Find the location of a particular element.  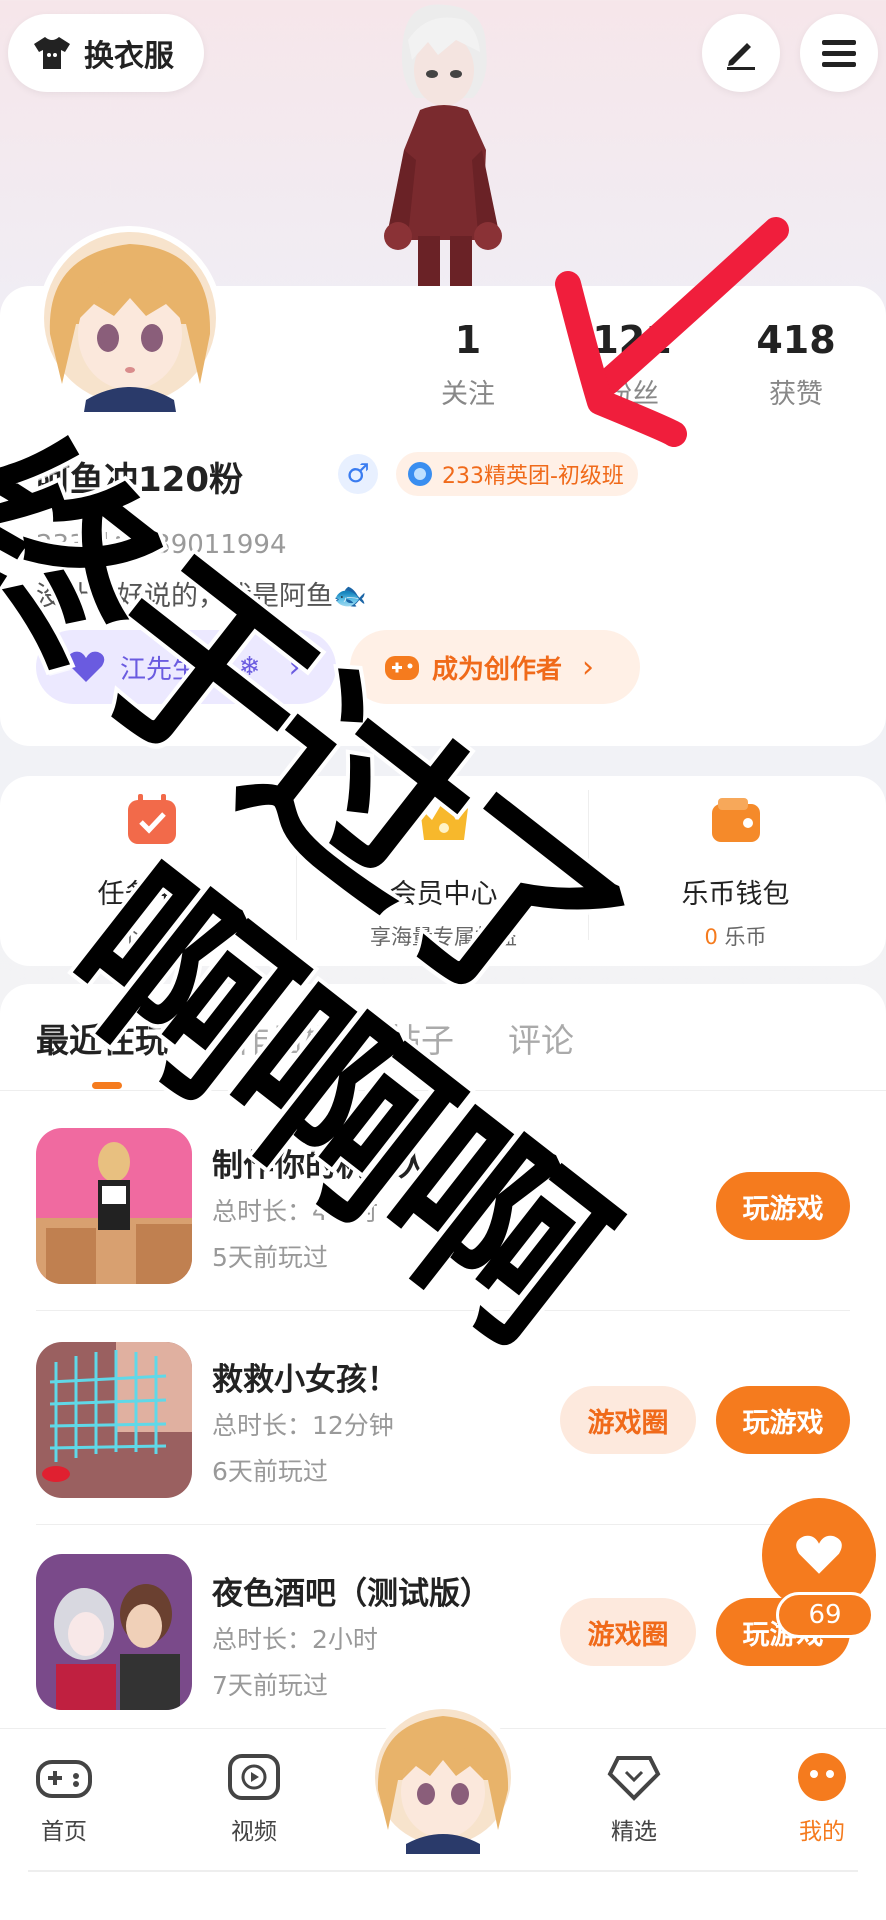

tab-comments: 评论 is located at coordinates (541, 1038).